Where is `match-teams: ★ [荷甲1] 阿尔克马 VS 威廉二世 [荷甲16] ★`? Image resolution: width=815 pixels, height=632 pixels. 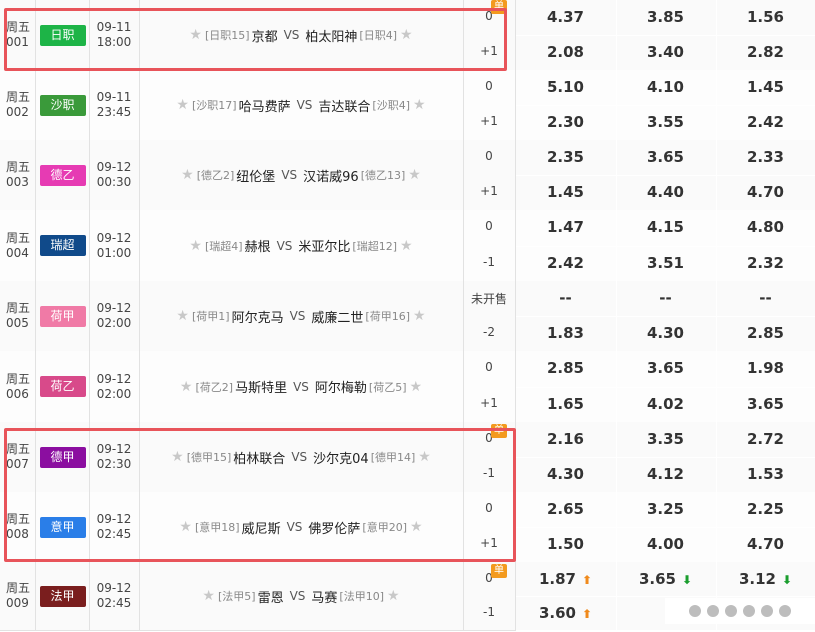 match-teams: ★ [荷甲1] 阿尔克马 VS 威廉二世 [荷甲16] ★ is located at coordinates (301, 316).